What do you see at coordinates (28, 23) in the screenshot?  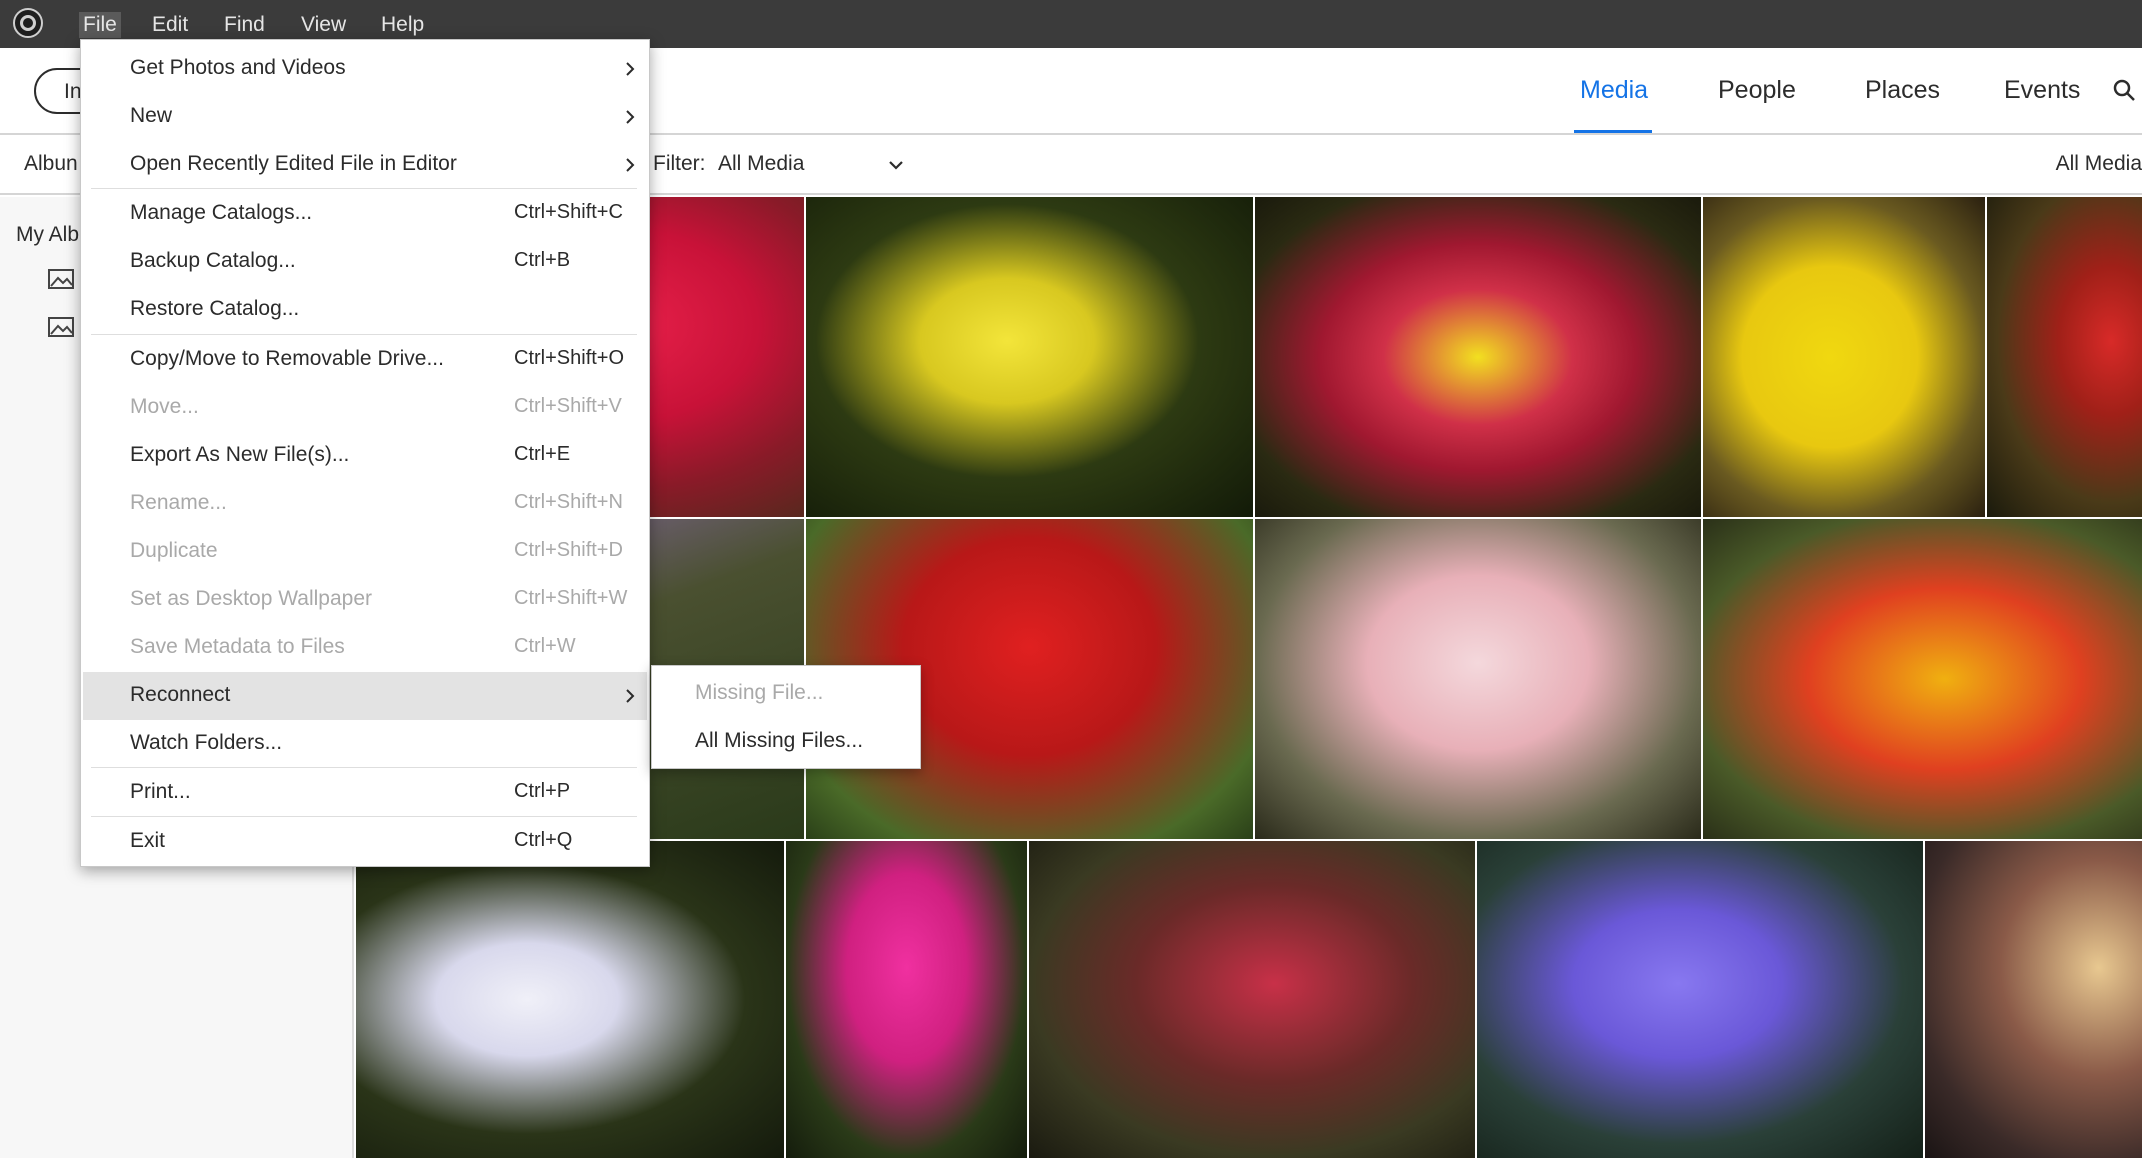 I see `app-logo-icon` at bounding box center [28, 23].